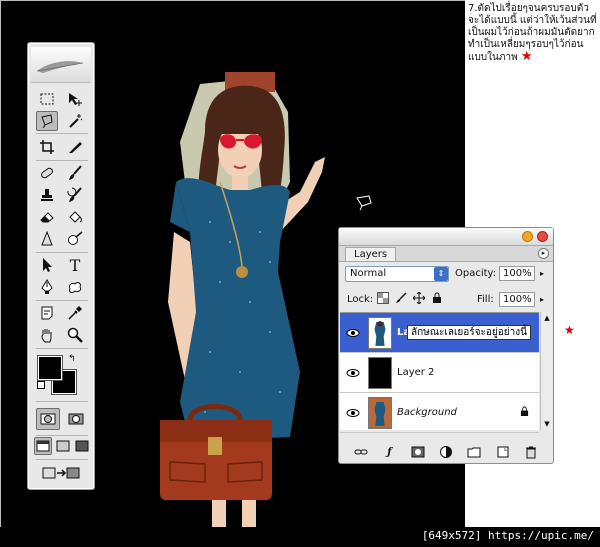  Describe the element at coordinates (47, 121) in the screenshot. I see `lasso-tool-icon` at that location.